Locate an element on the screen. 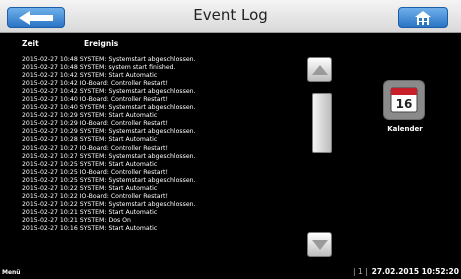 This screenshot has height=279, width=461. status-bar: | 1 | 27.02.2015 10:52:20 is located at coordinates (406, 271).